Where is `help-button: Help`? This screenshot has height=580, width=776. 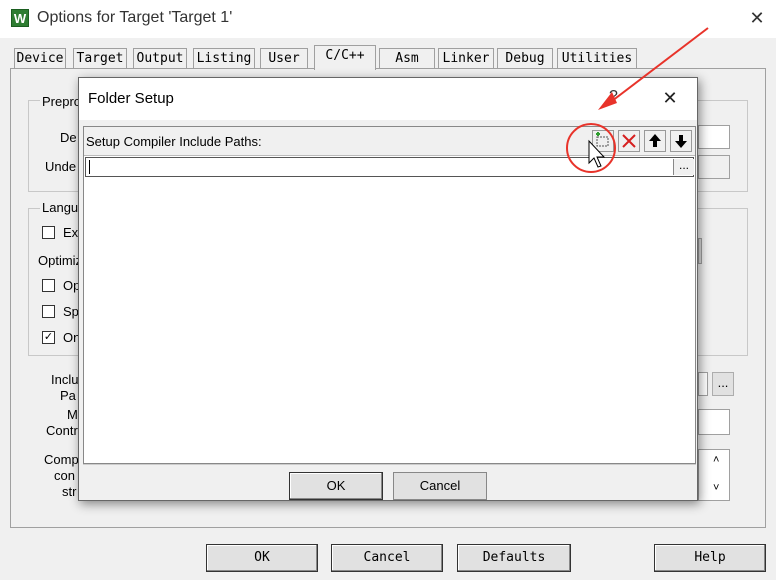 help-button: Help is located at coordinates (710, 558).